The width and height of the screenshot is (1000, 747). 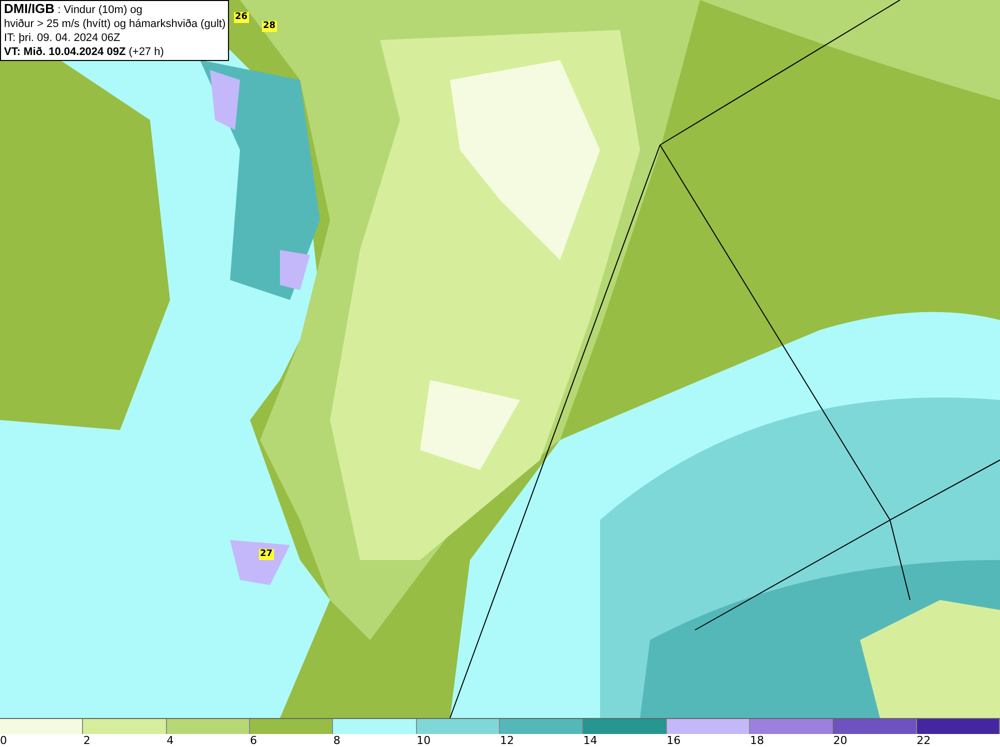 I want to click on legend-tick-label: 22, so click(x=923, y=740).